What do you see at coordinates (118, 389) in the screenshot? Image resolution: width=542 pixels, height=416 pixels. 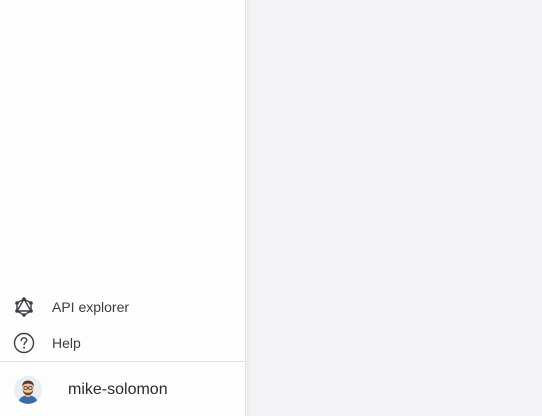 I see `username: mike-solomon` at bounding box center [118, 389].